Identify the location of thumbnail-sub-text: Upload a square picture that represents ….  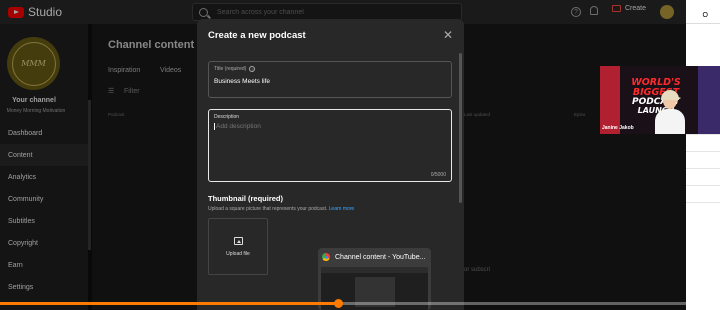
(268, 209).